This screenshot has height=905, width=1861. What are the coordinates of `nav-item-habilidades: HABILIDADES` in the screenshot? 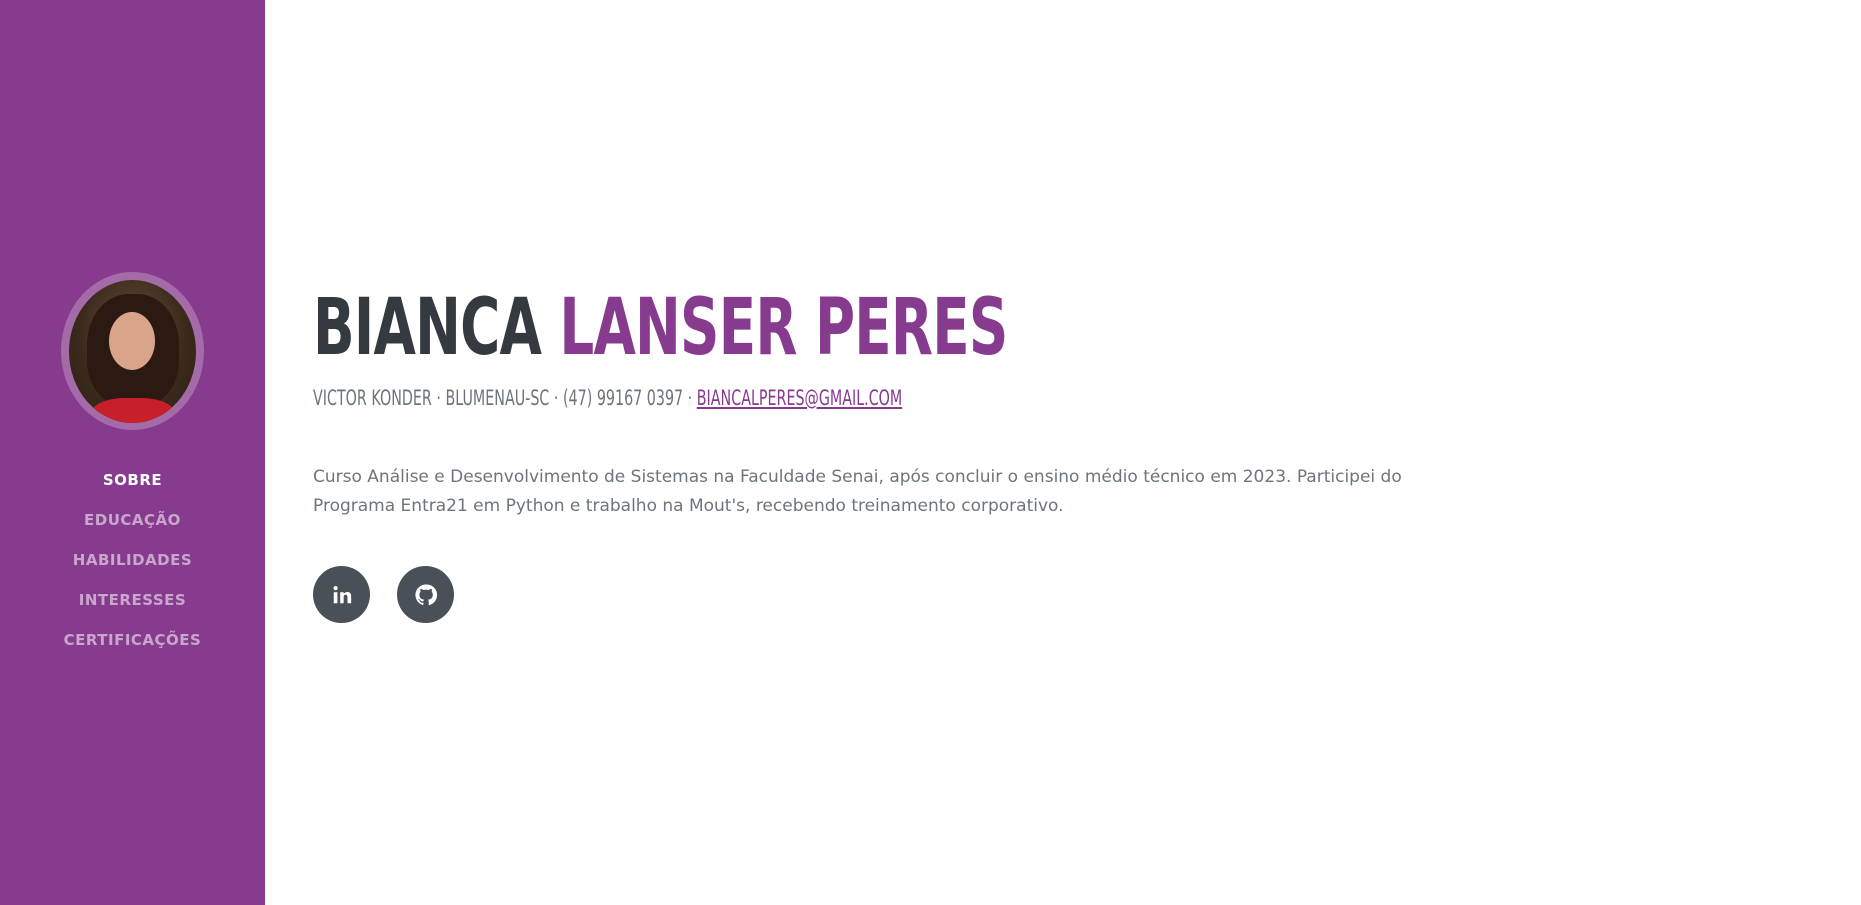 It's located at (132, 560).